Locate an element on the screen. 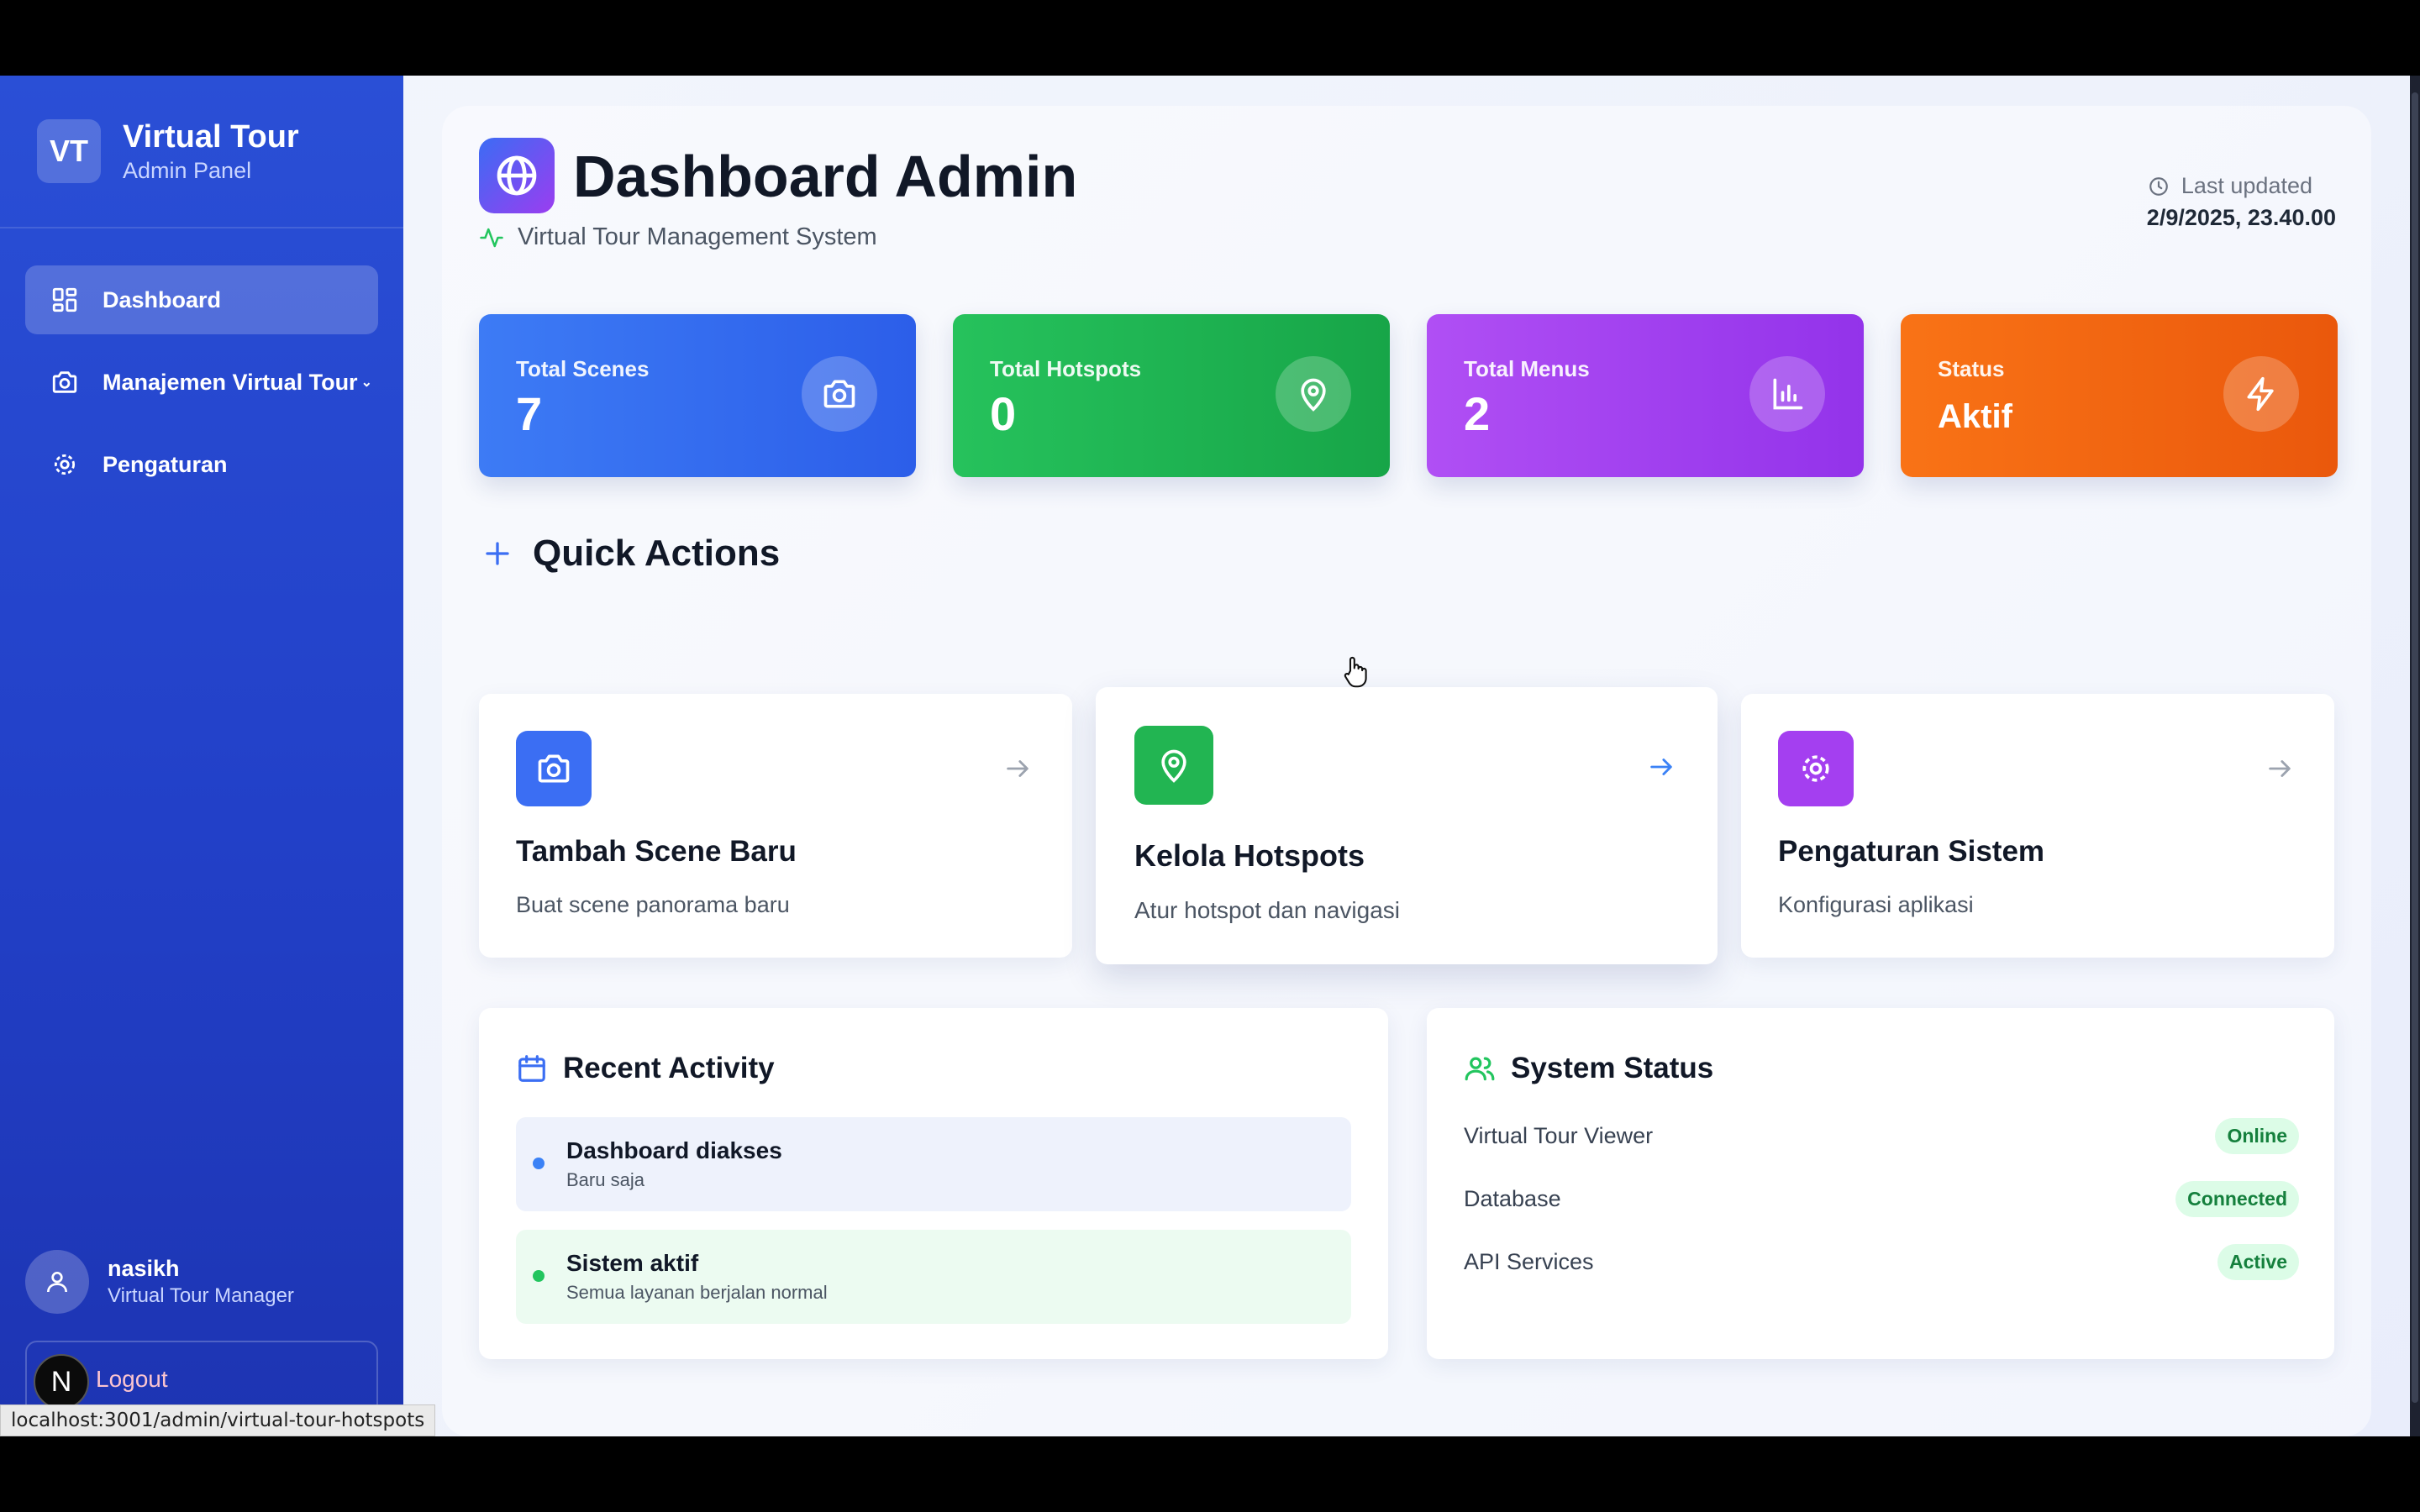 The height and width of the screenshot is (1512, 2420). brand: VT Virtual Tour Admin Panel is located at coordinates (168, 151).